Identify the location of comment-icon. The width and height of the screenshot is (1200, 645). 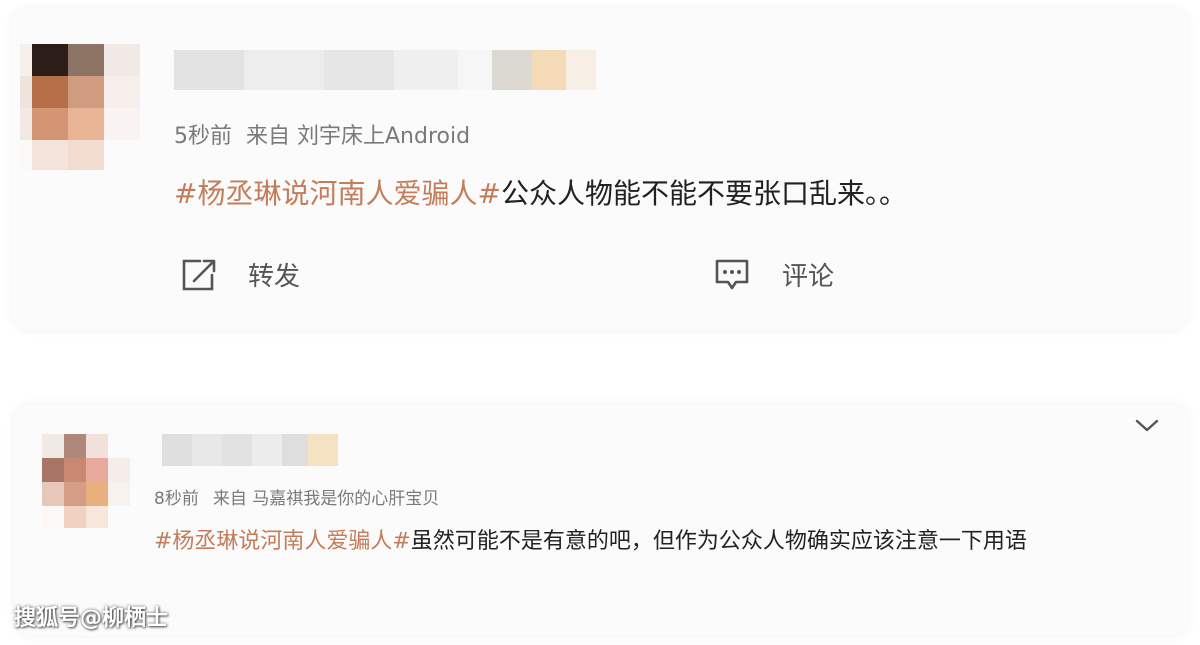
(732, 274).